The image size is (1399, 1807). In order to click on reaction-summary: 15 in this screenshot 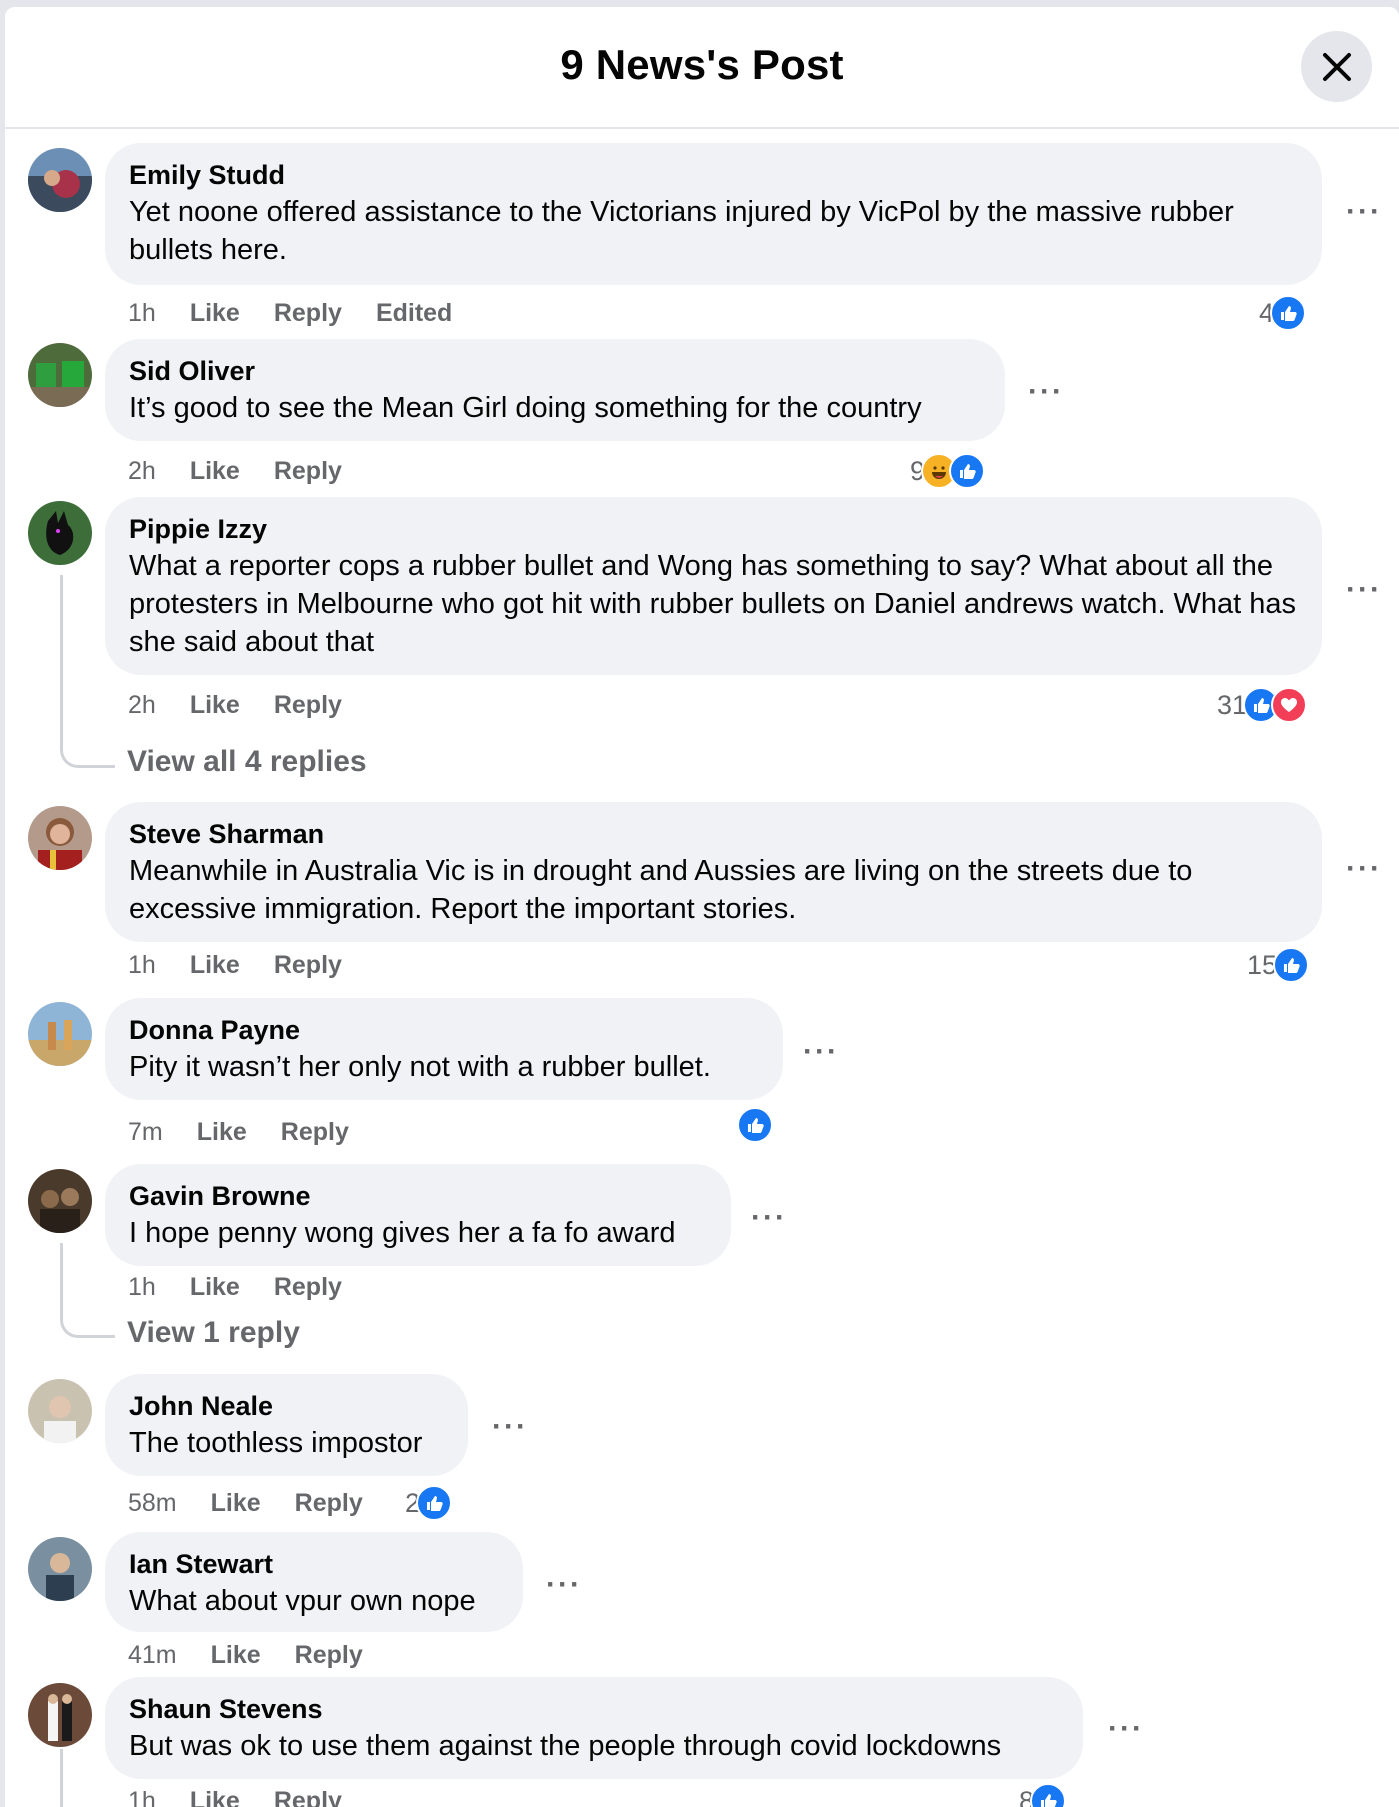, I will do `click(1278, 965)`.